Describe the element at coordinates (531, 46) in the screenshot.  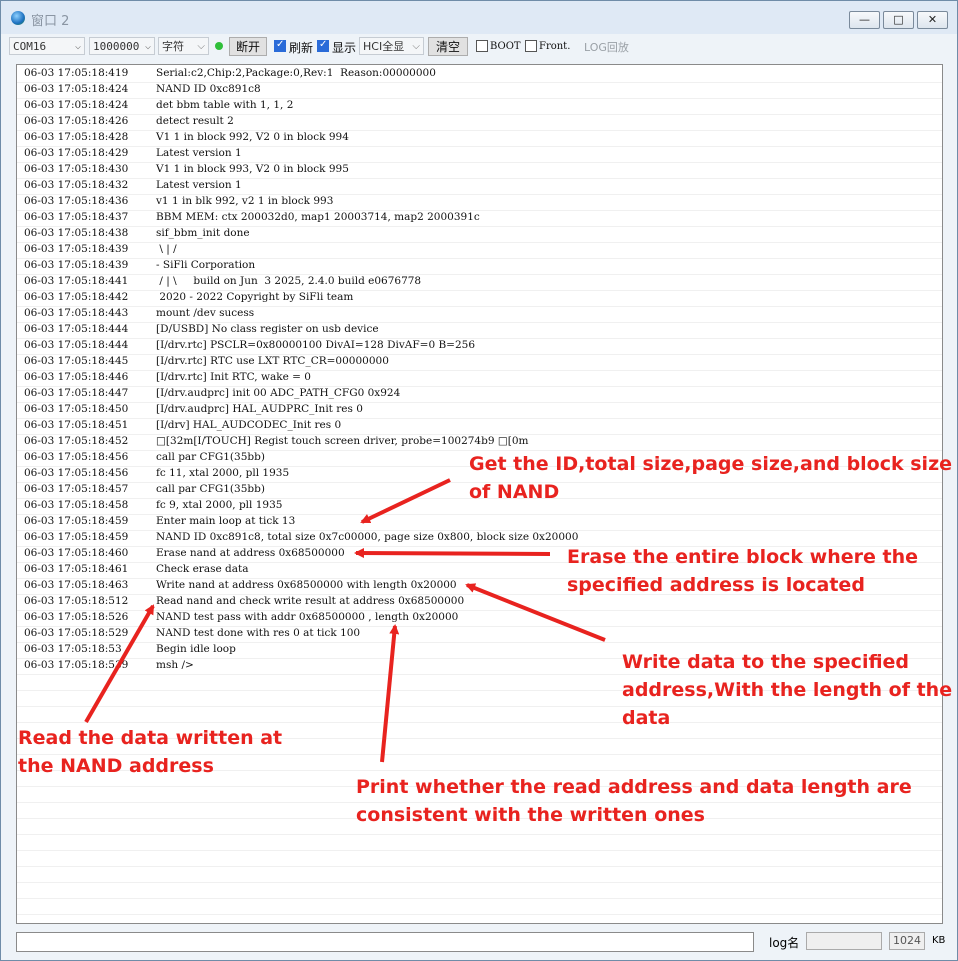
I see `front-checkbox` at that location.